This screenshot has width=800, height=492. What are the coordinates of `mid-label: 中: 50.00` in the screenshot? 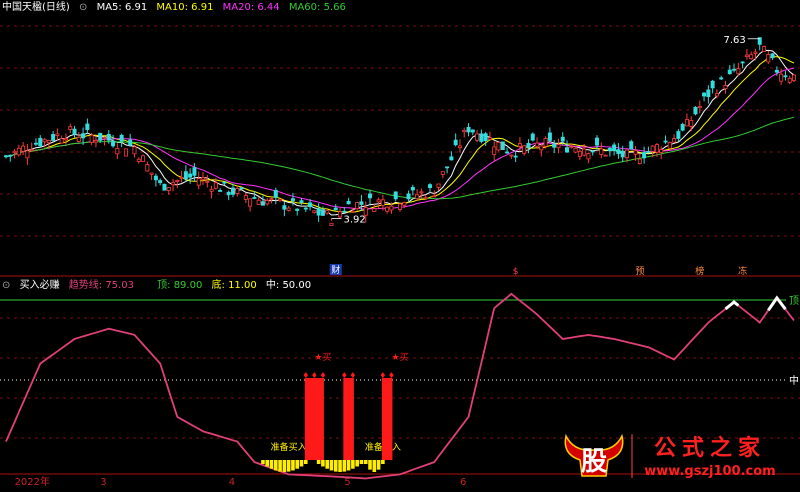 It's located at (288, 285).